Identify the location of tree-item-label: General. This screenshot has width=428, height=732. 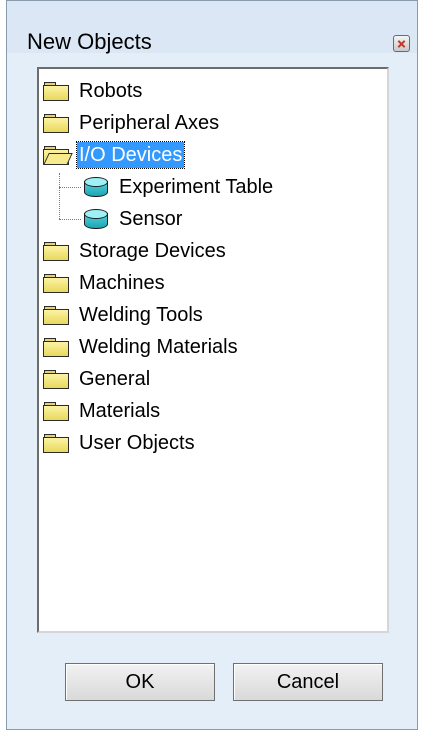
(115, 379).